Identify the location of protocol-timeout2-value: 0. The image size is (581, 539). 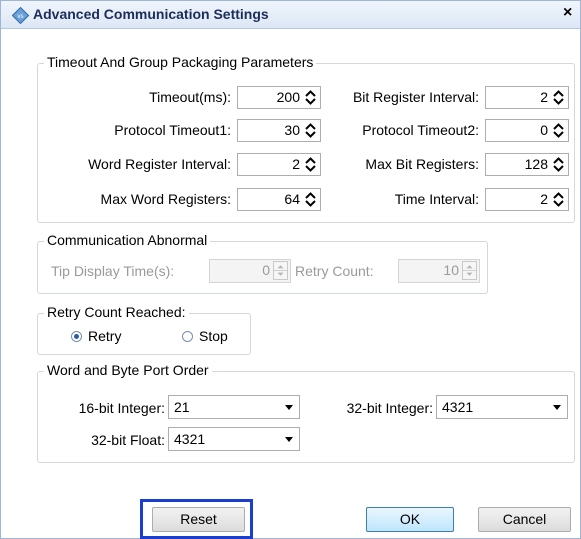
(544, 130).